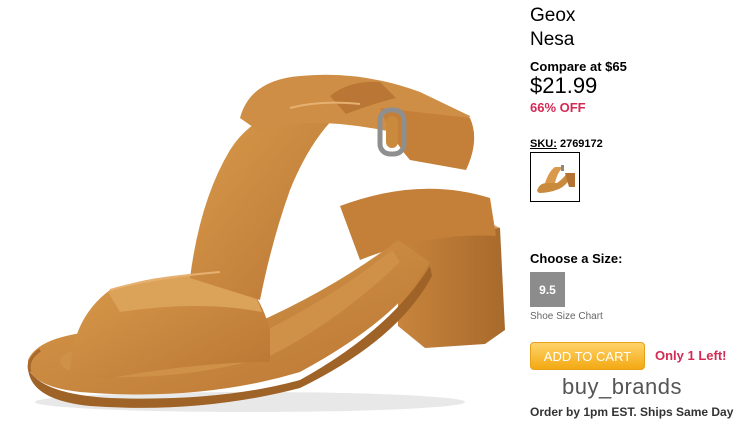 This screenshot has width=736, height=424. What do you see at coordinates (587, 356) in the screenshot?
I see `add-to-cart-button: ADD TO CART` at bounding box center [587, 356].